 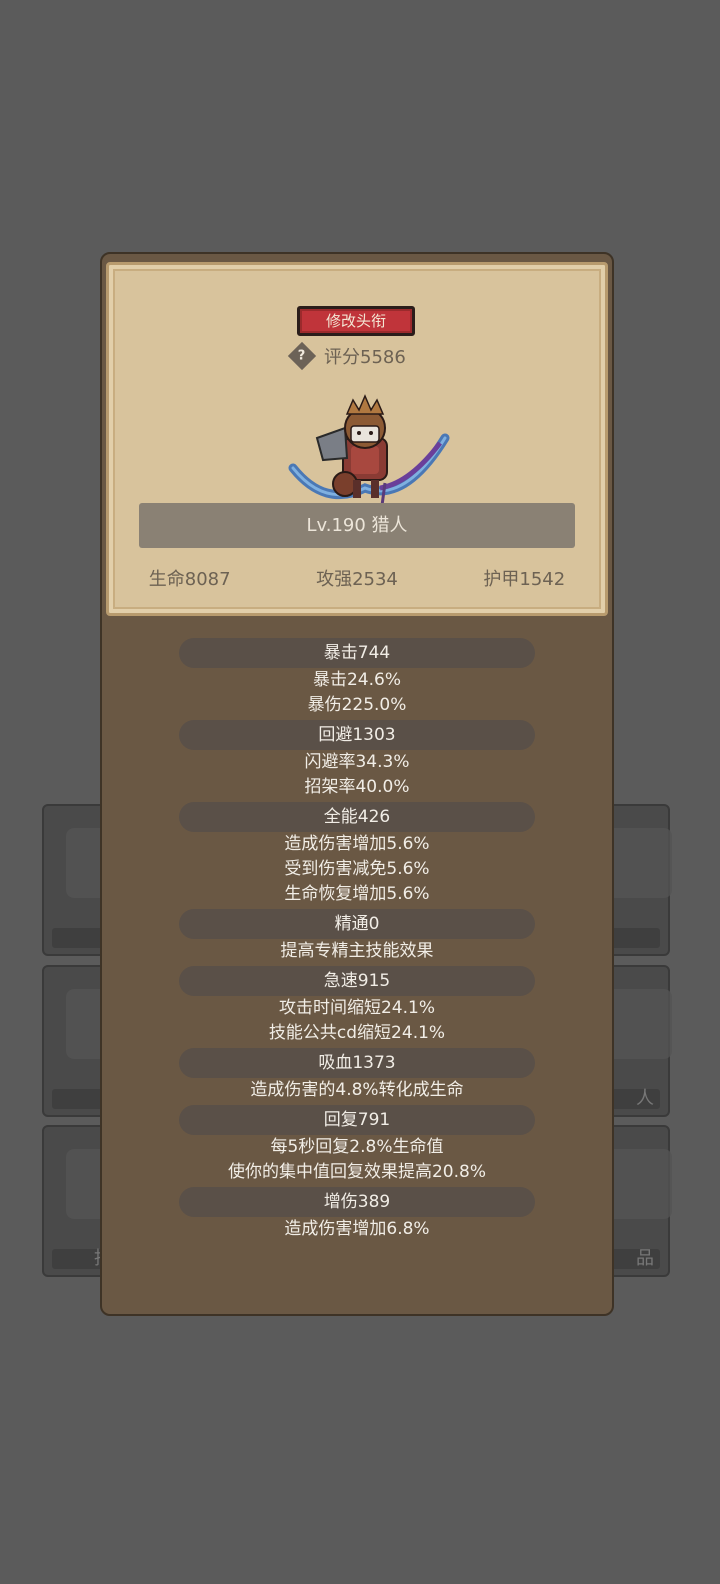 I want to click on hunter-character-avatar, so click(x=369, y=453).